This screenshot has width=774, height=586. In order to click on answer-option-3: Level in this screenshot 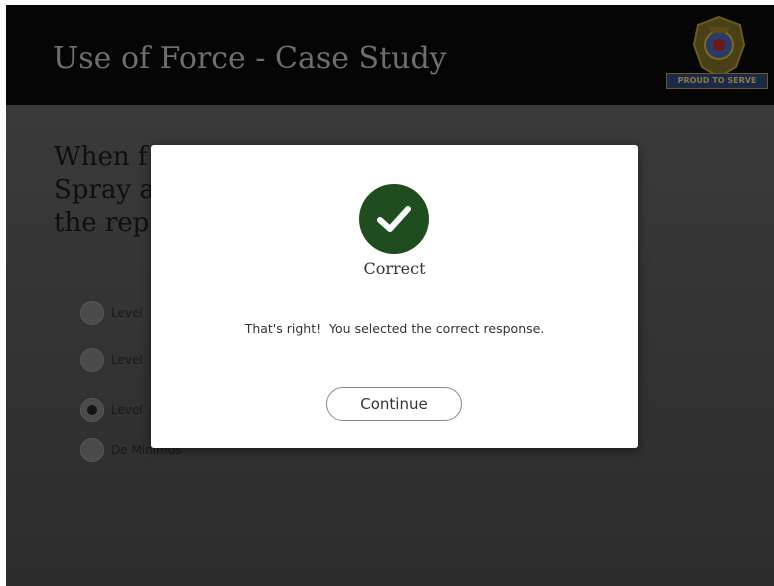, I will do `click(111, 410)`.